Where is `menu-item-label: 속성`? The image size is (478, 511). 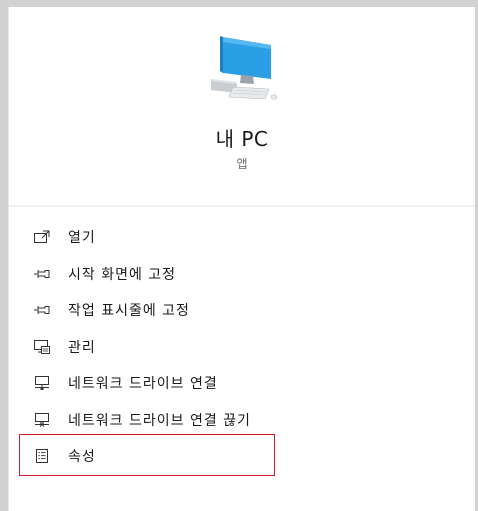 menu-item-label: 속성 is located at coordinates (82, 457).